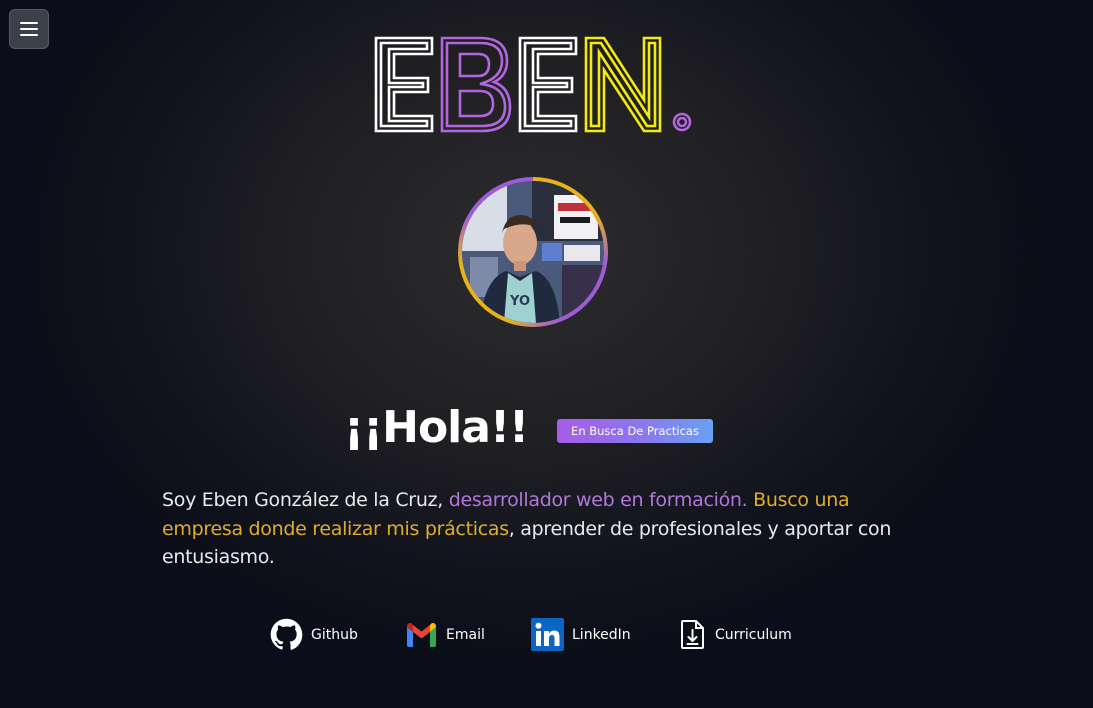  I want to click on site-logo, so click(533, 84).